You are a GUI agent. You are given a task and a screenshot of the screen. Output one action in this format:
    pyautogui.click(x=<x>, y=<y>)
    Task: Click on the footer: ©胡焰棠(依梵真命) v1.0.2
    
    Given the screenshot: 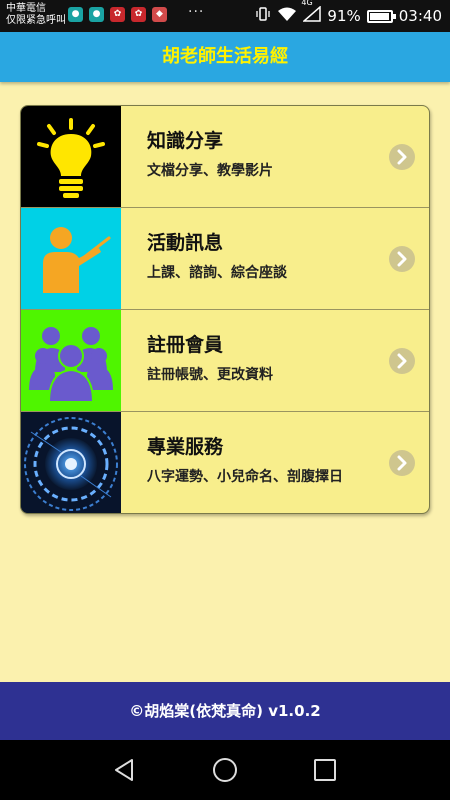 What is the action you would take?
    pyautogui.click(x=225, y=711)
    